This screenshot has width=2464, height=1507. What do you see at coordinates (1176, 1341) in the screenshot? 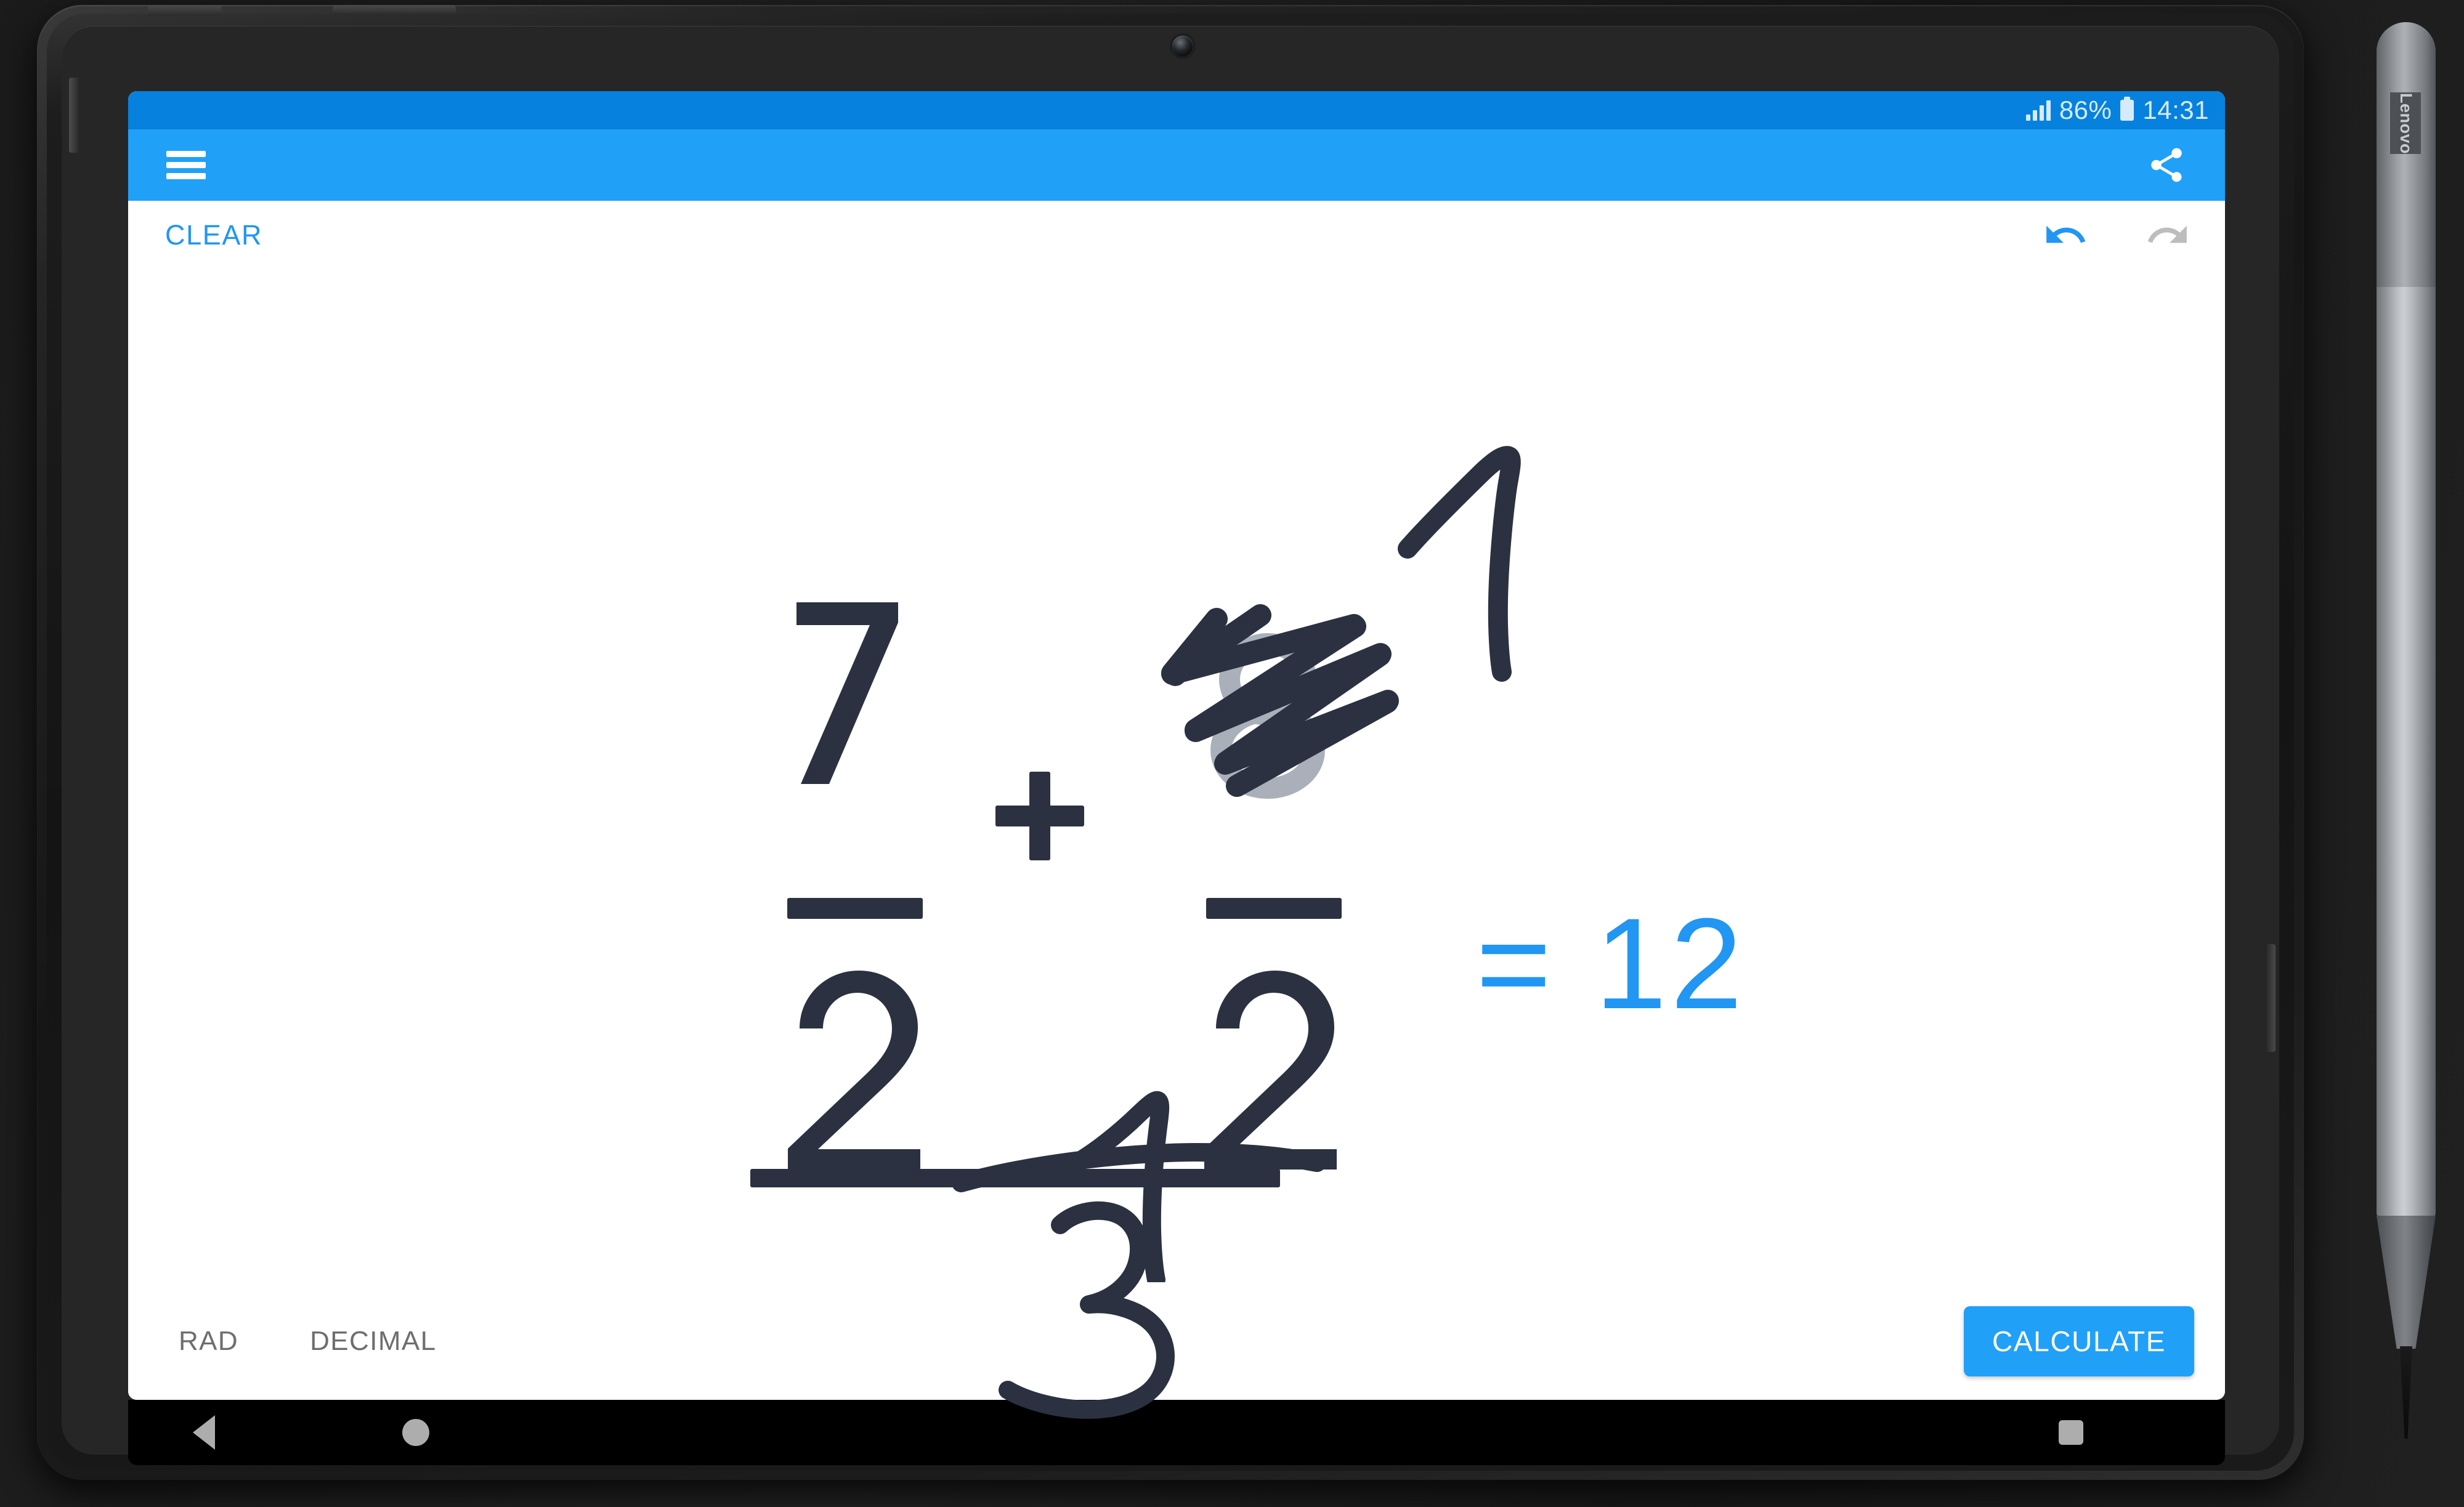
I see `bottom-action-bar: RAD DECIMAL CALCULATE` at bounding box center [1176, 1341].